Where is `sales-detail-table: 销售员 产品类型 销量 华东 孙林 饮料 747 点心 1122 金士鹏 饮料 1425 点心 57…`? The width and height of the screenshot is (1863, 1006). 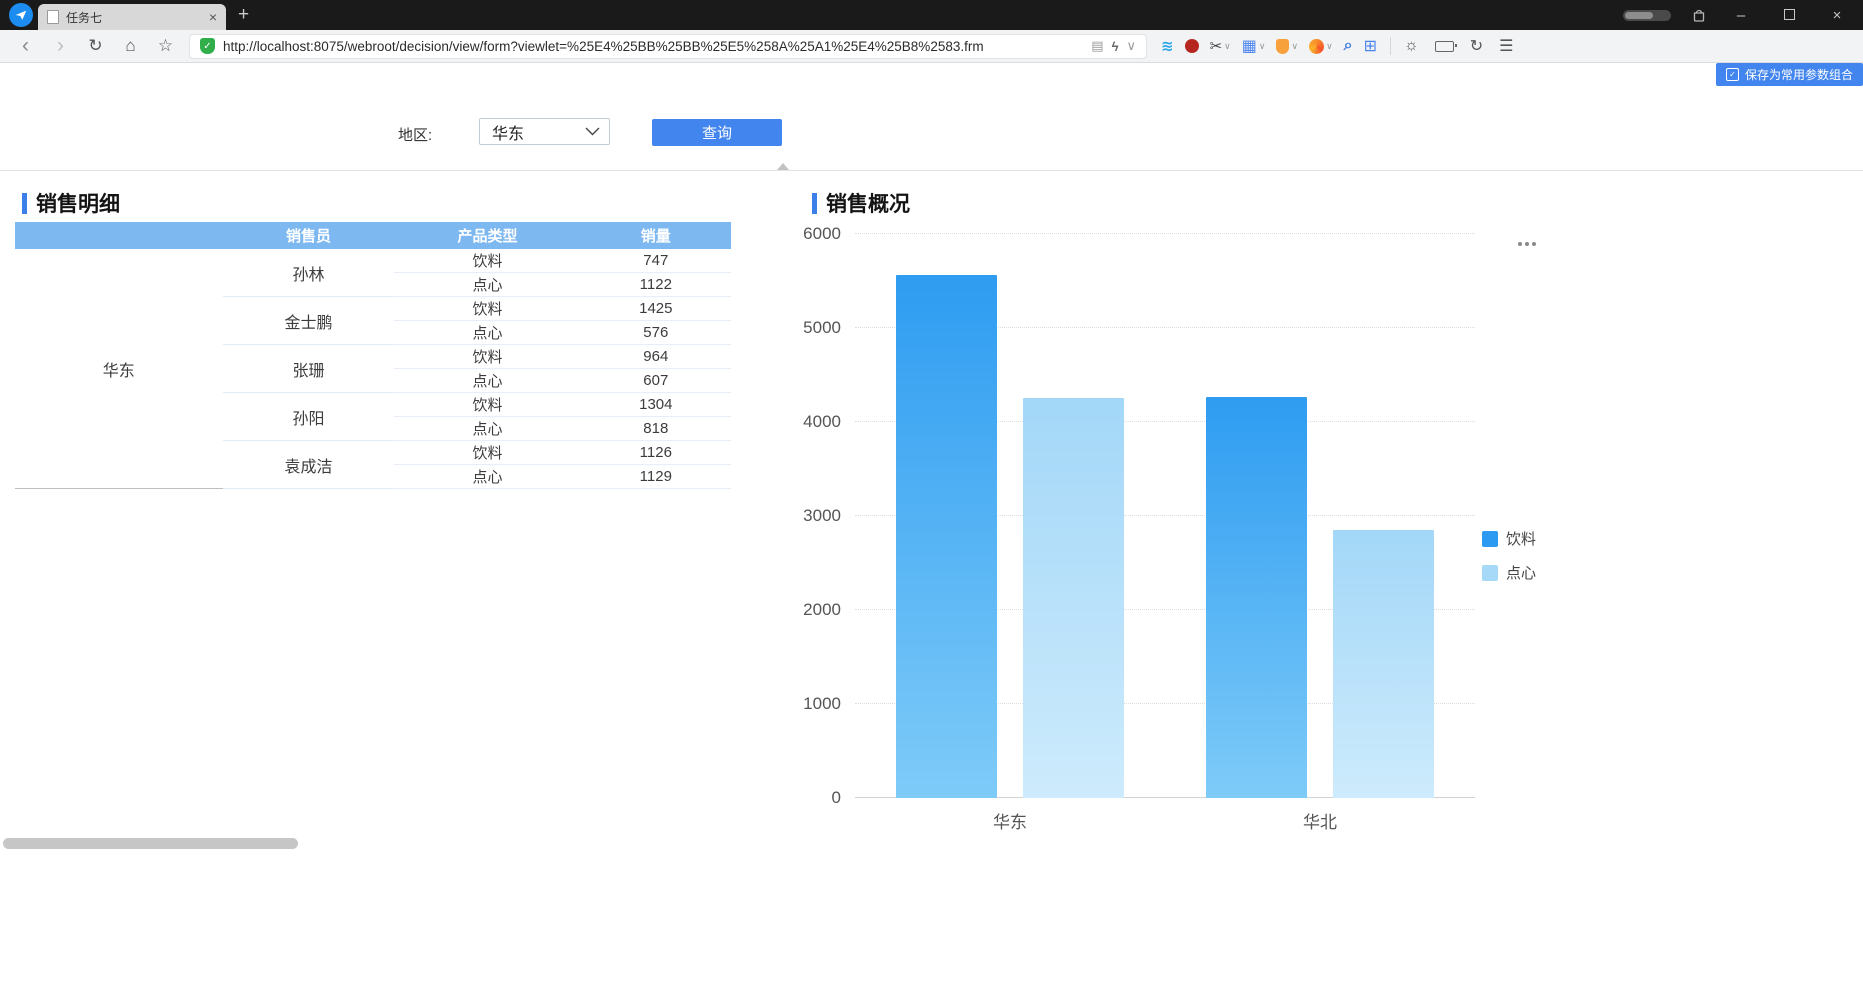 sales-detail-table: 销售员 产品类型 销量 华东 孙林 饮料 747 点心 1122 金士鹏 饮料 1425 点心 57… is located at coordinates (373, 355).